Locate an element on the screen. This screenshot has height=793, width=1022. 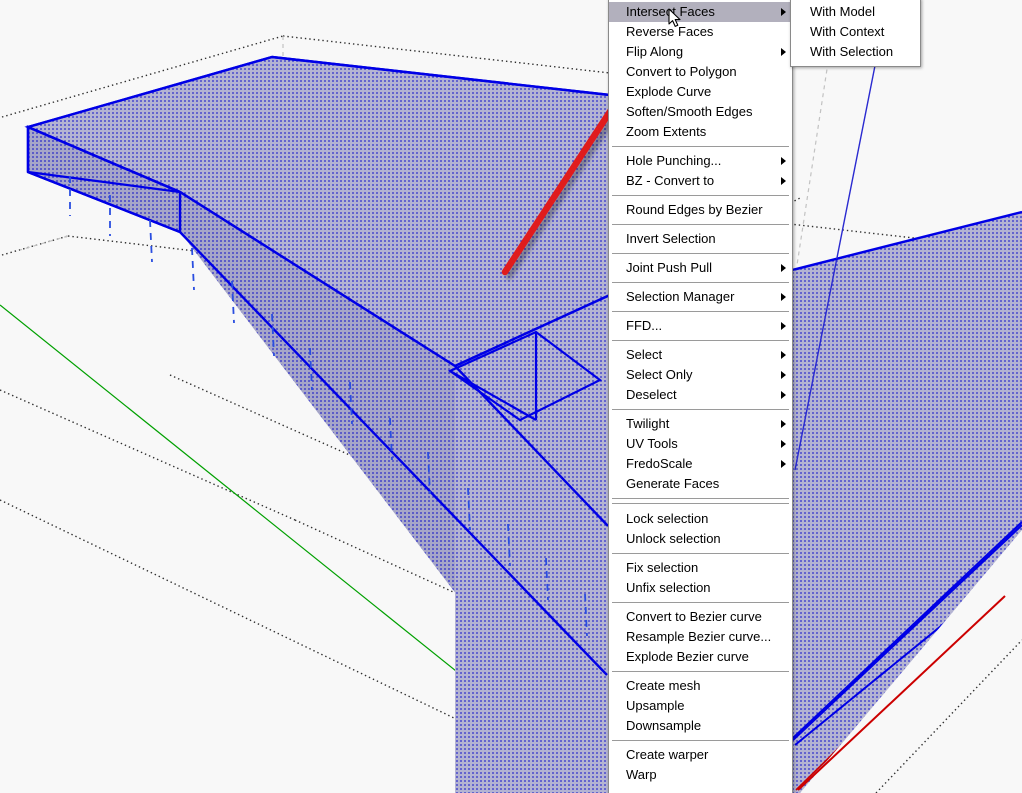
menu-item-convert-to-bezier-curve: Convert to Bezier curve is located at coordinates (700, 617).